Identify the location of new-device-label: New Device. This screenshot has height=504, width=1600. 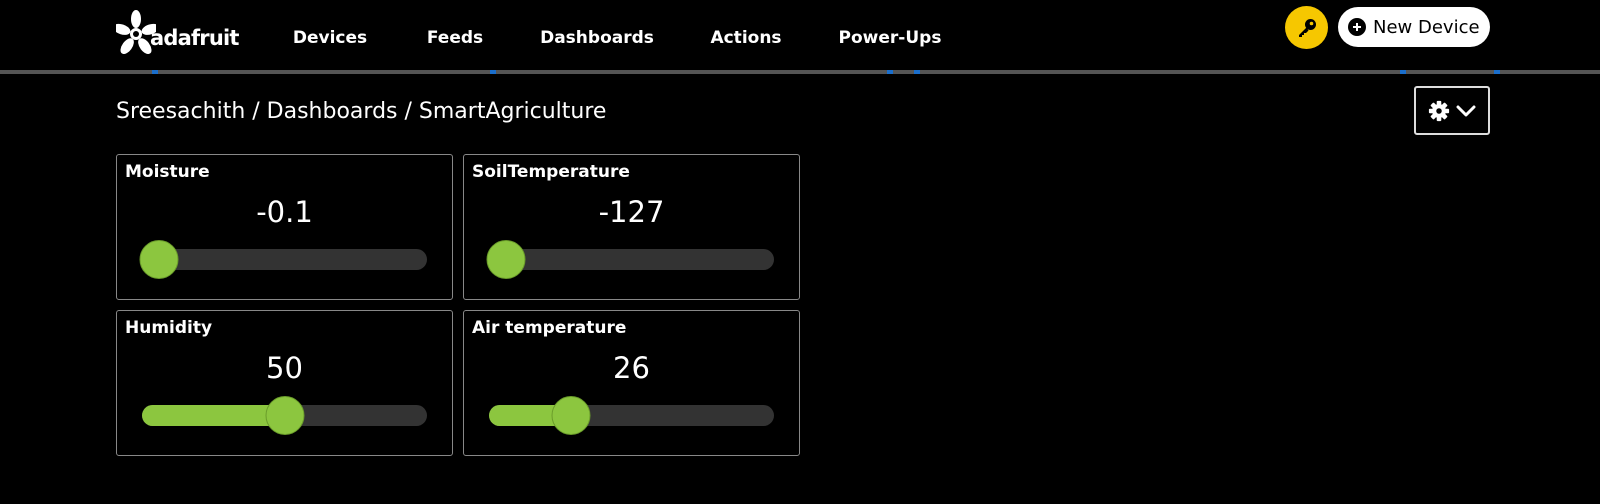
(1426, 27).